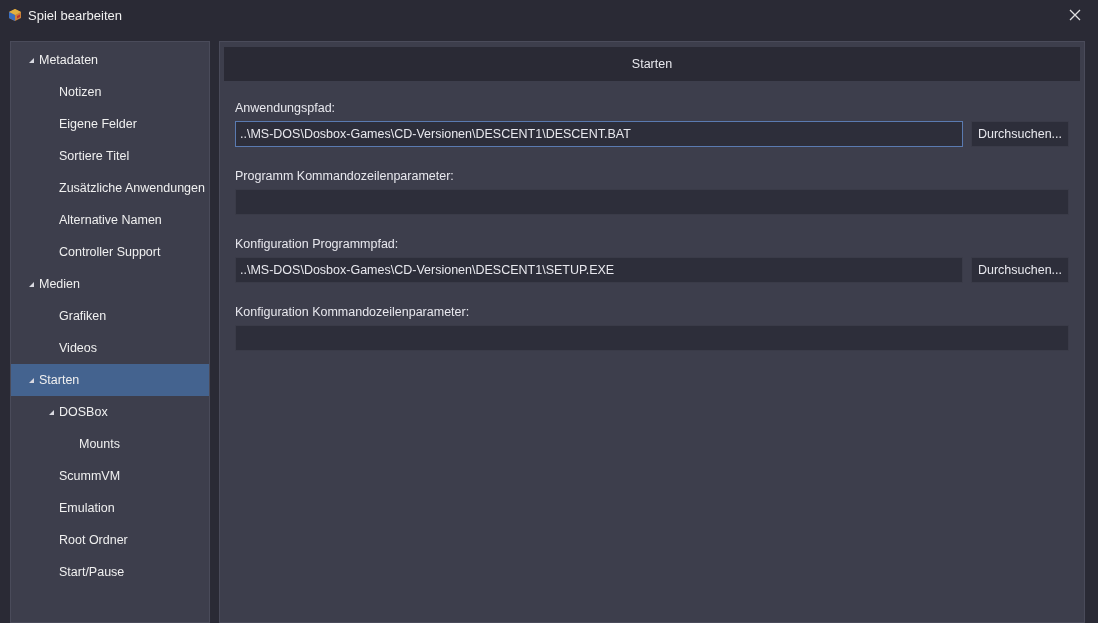 Image resolution: width=1098 pixels, height=623 pixels. I want to click on tree-item: Root Ordner, so click(110, 540).